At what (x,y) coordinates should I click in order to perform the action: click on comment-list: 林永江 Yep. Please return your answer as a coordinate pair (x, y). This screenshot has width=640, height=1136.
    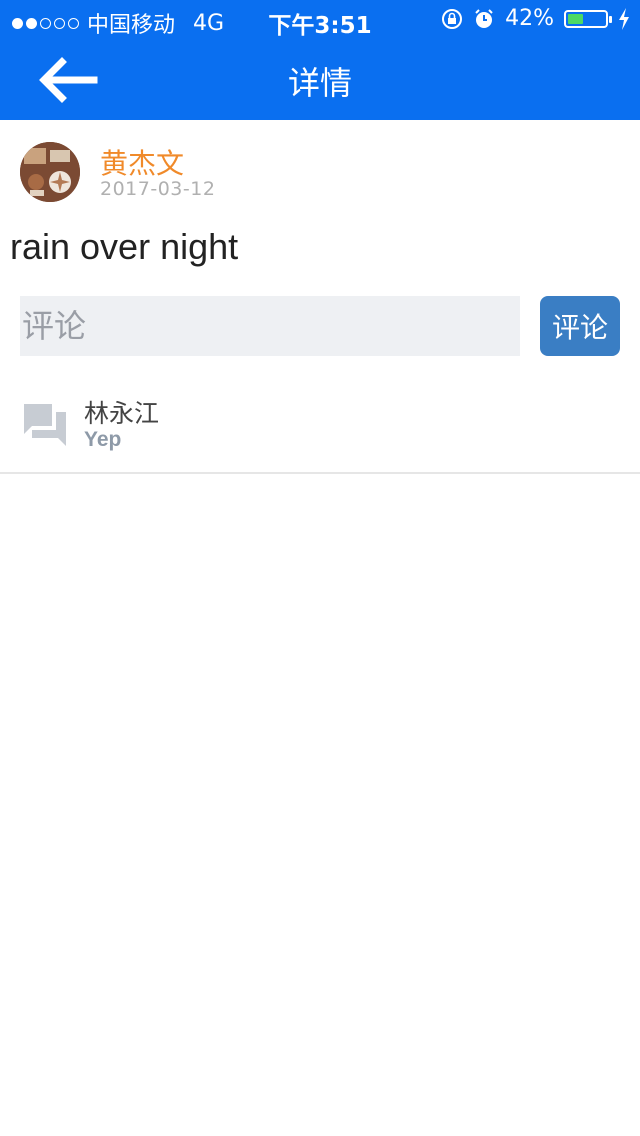
    Looking at the image, I should click on (320, 427).